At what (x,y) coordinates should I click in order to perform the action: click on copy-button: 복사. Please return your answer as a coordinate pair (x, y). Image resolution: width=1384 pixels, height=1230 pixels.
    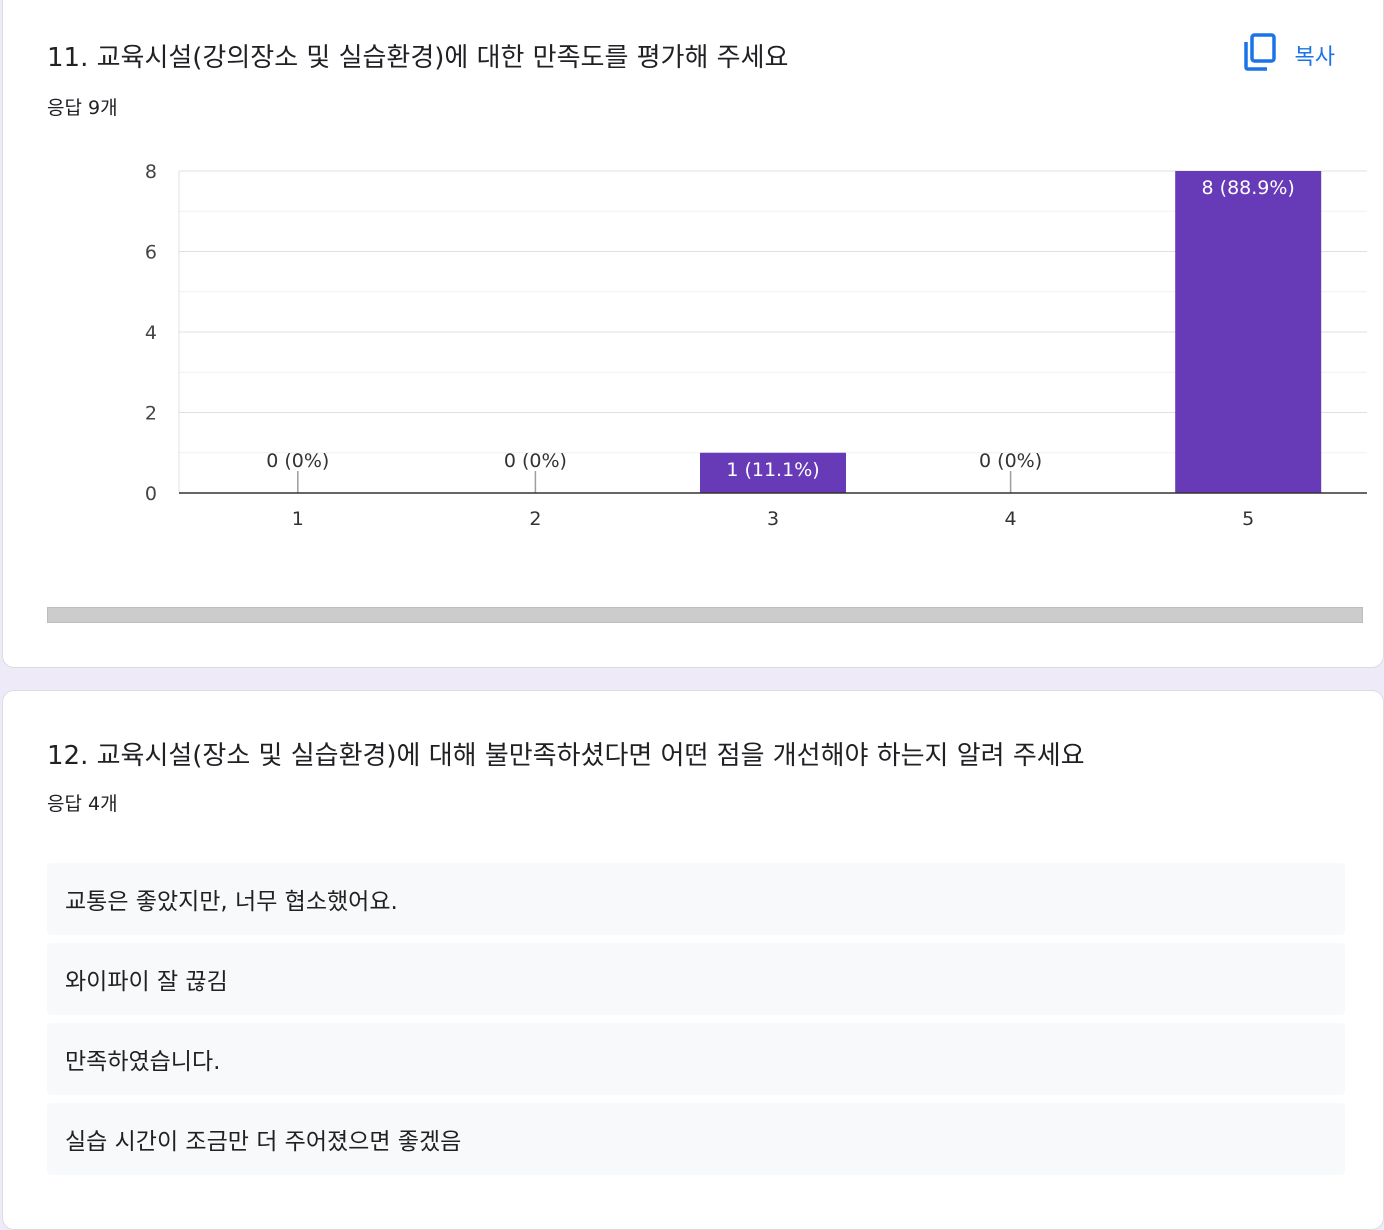
    Looking at the image, I should click on (1289, 55).